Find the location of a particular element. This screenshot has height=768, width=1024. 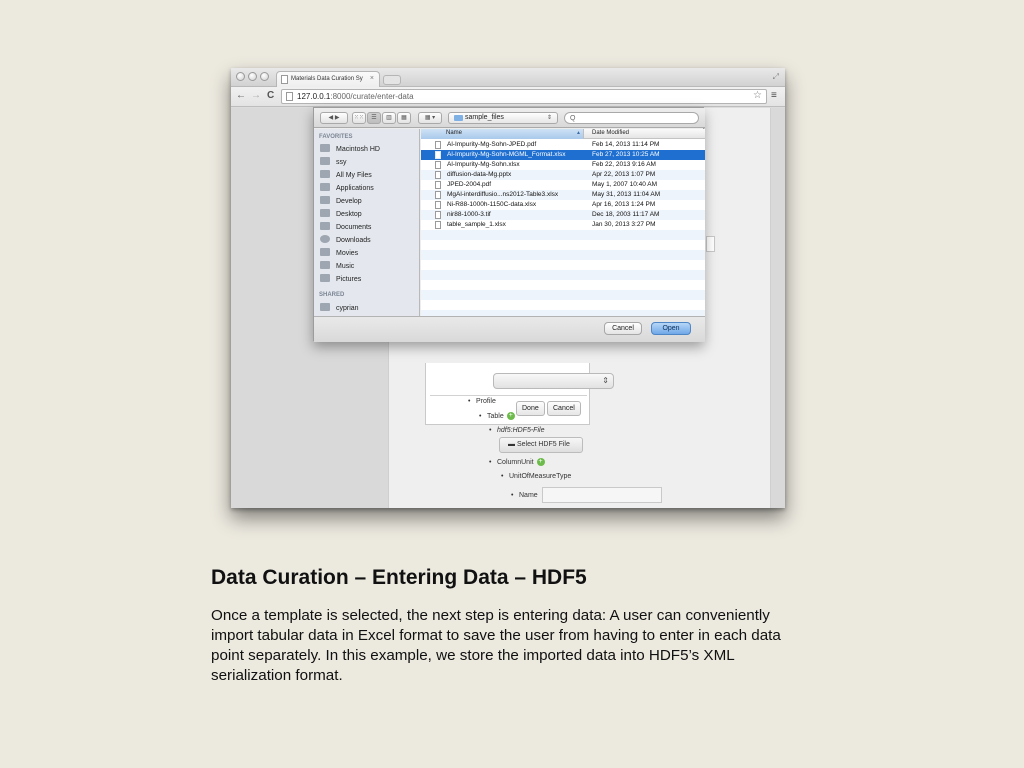

column-view-button: ▥ is located at coordinates (389, 118).